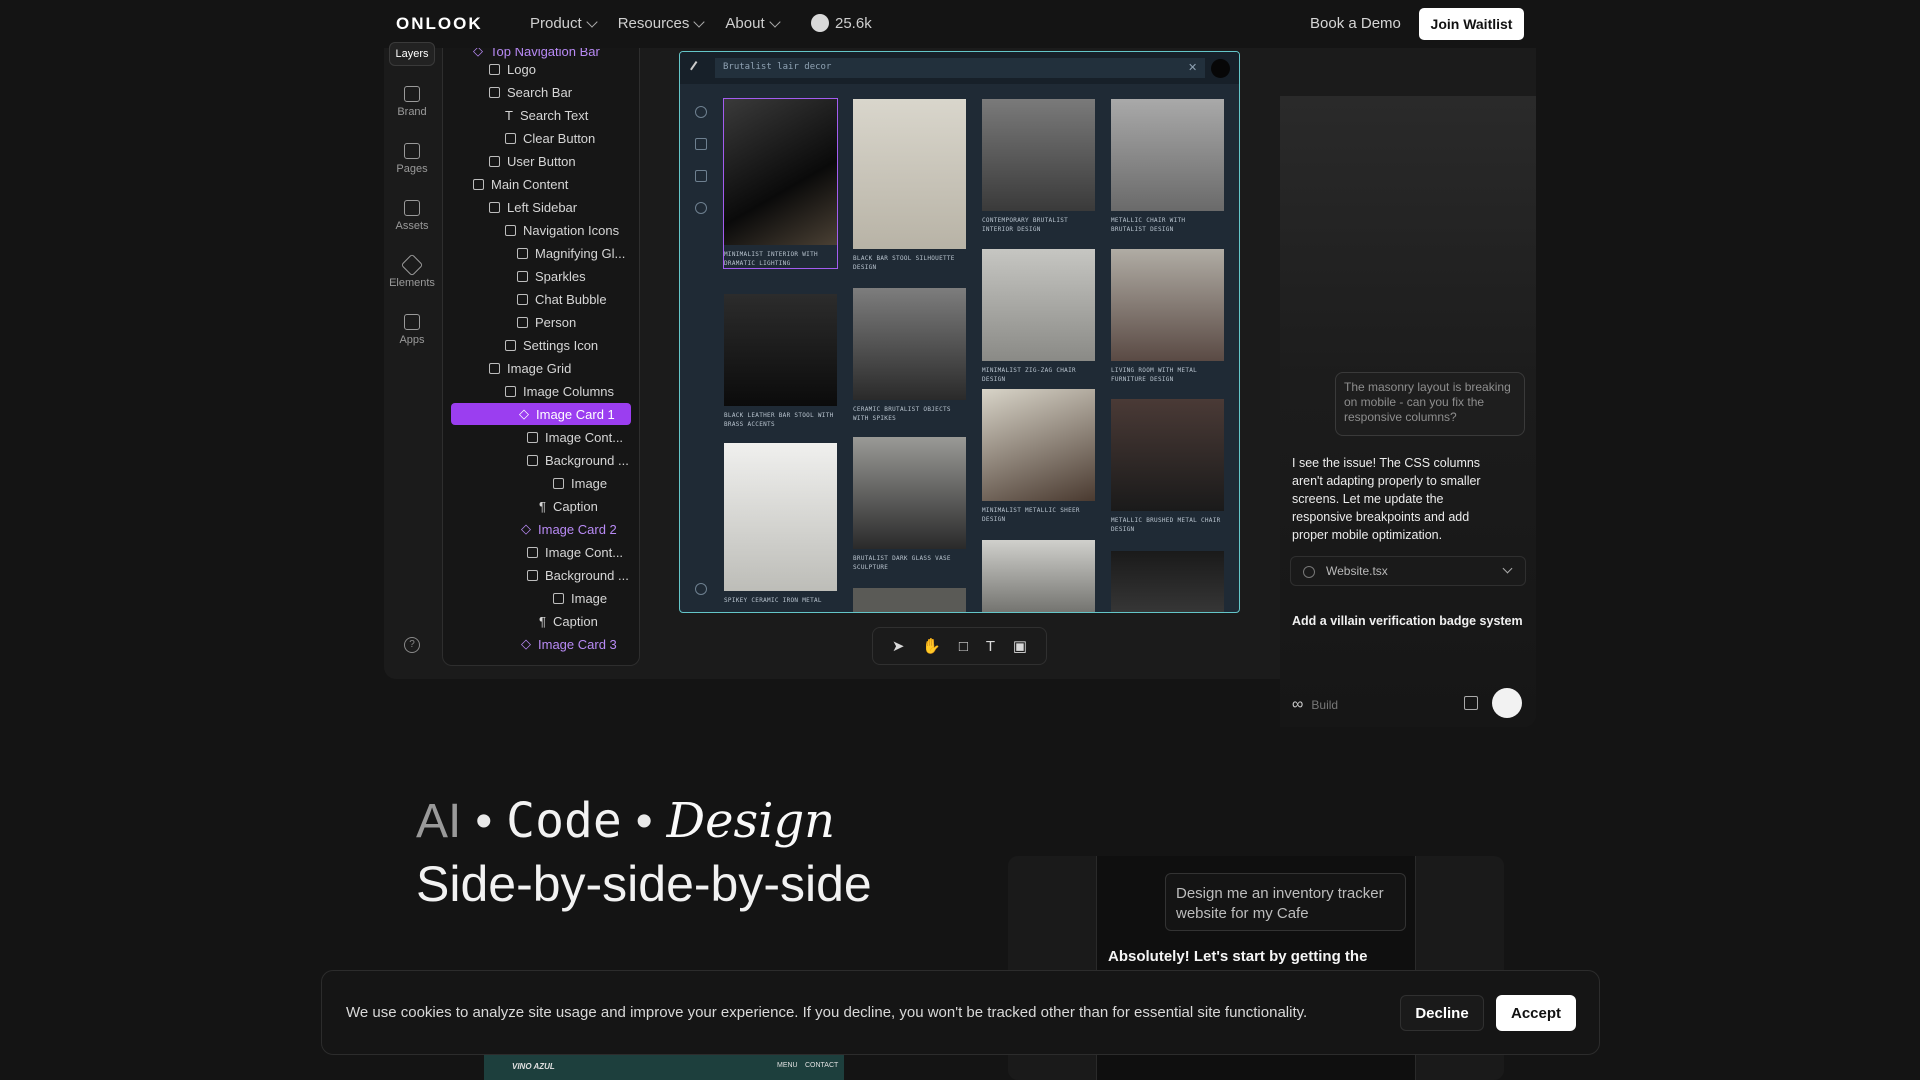  I want to click on image-card: BRUTALIST DARK GLASS VASE SCULPTURE, so click(909, 504).